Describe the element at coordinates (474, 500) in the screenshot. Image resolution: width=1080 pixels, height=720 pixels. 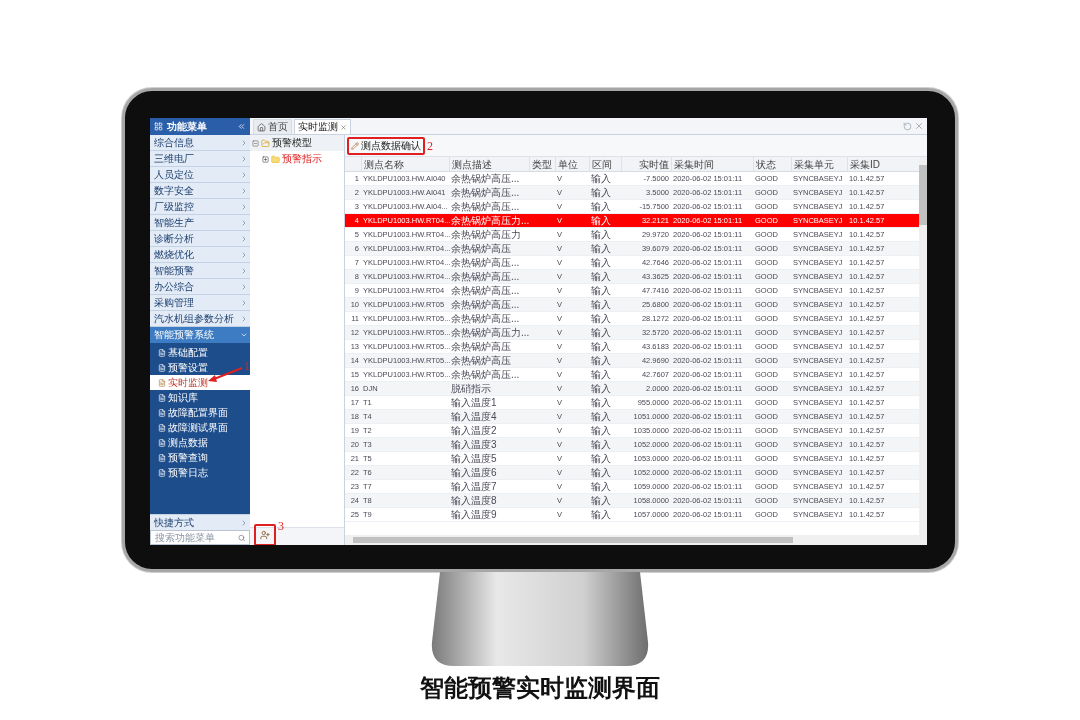
I see `table-cell-text: 输入温度8` at that location.